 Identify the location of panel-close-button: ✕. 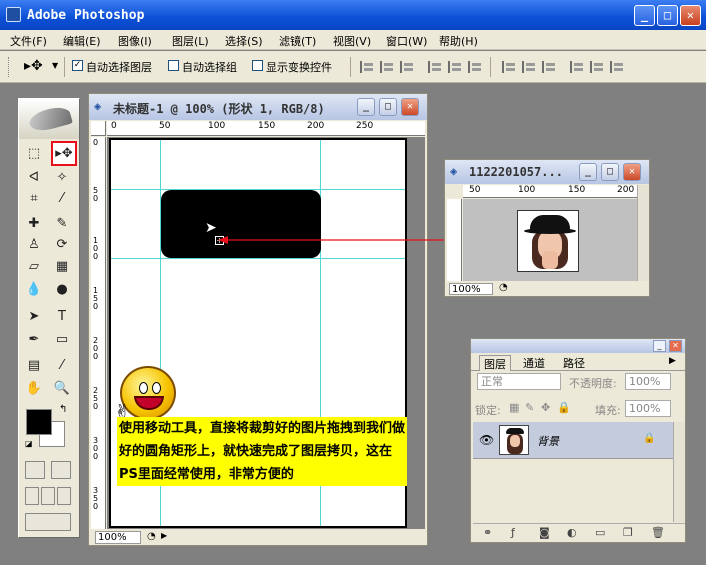
(675, 346).